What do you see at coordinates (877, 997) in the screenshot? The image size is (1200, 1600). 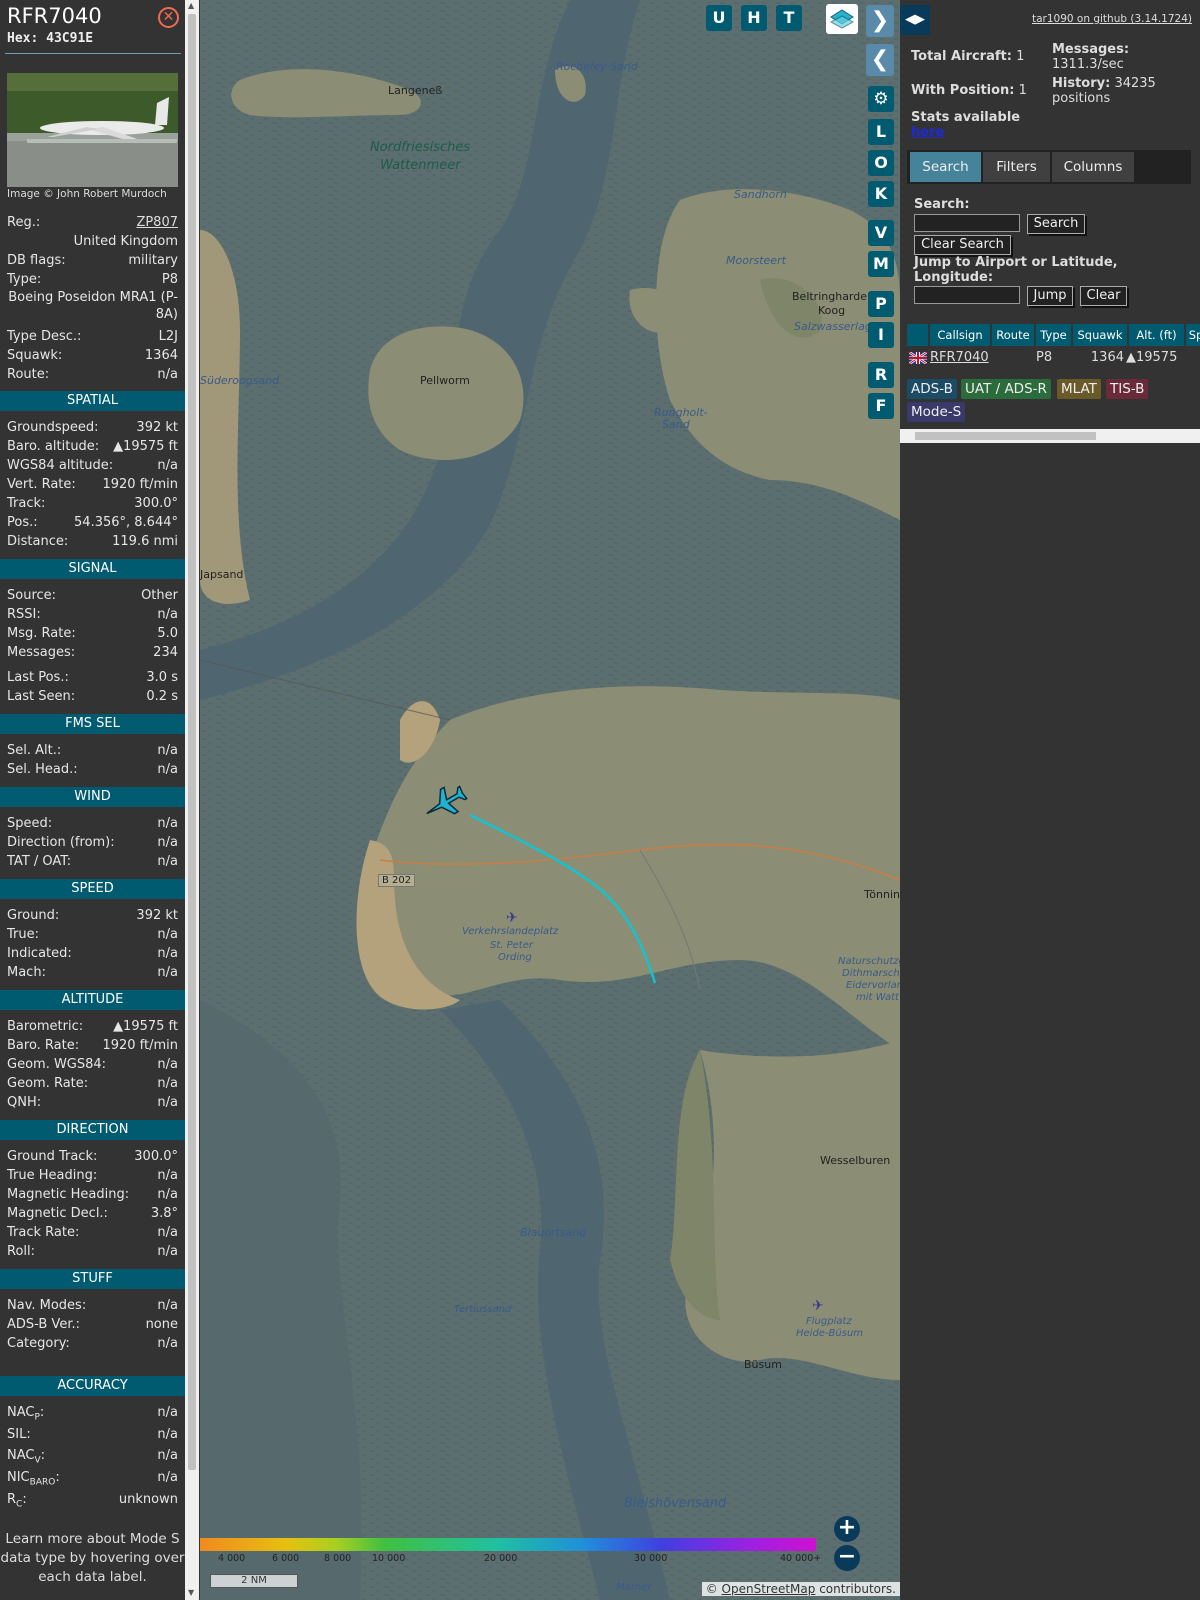 I see `map-label: mit Watt` at bounding box center [877, 997].